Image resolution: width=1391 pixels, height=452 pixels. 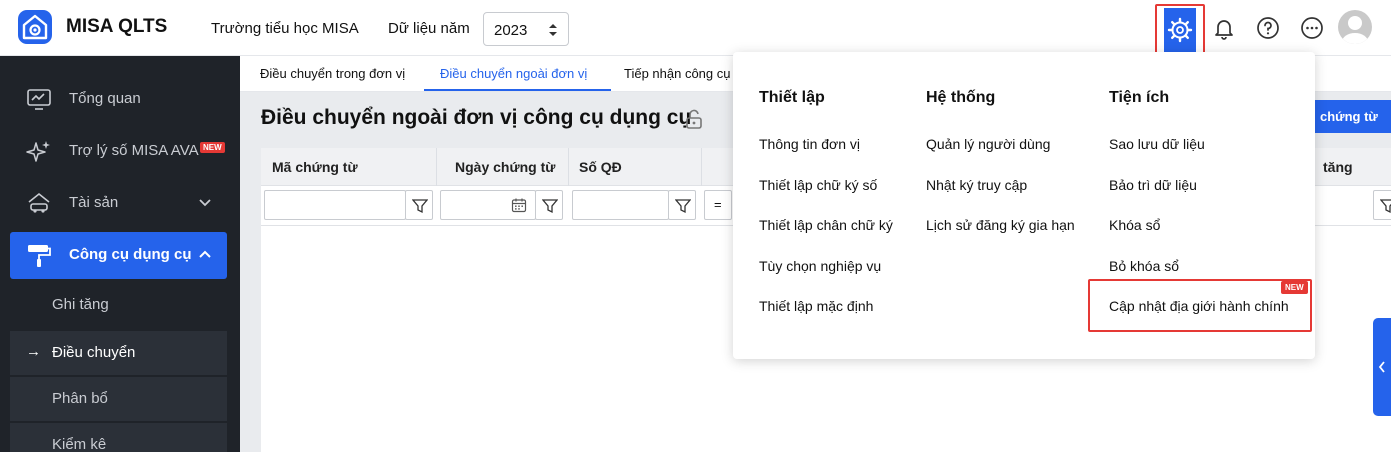 I want to click on app-title: MISA QLTS, so click(x=117, y=26).